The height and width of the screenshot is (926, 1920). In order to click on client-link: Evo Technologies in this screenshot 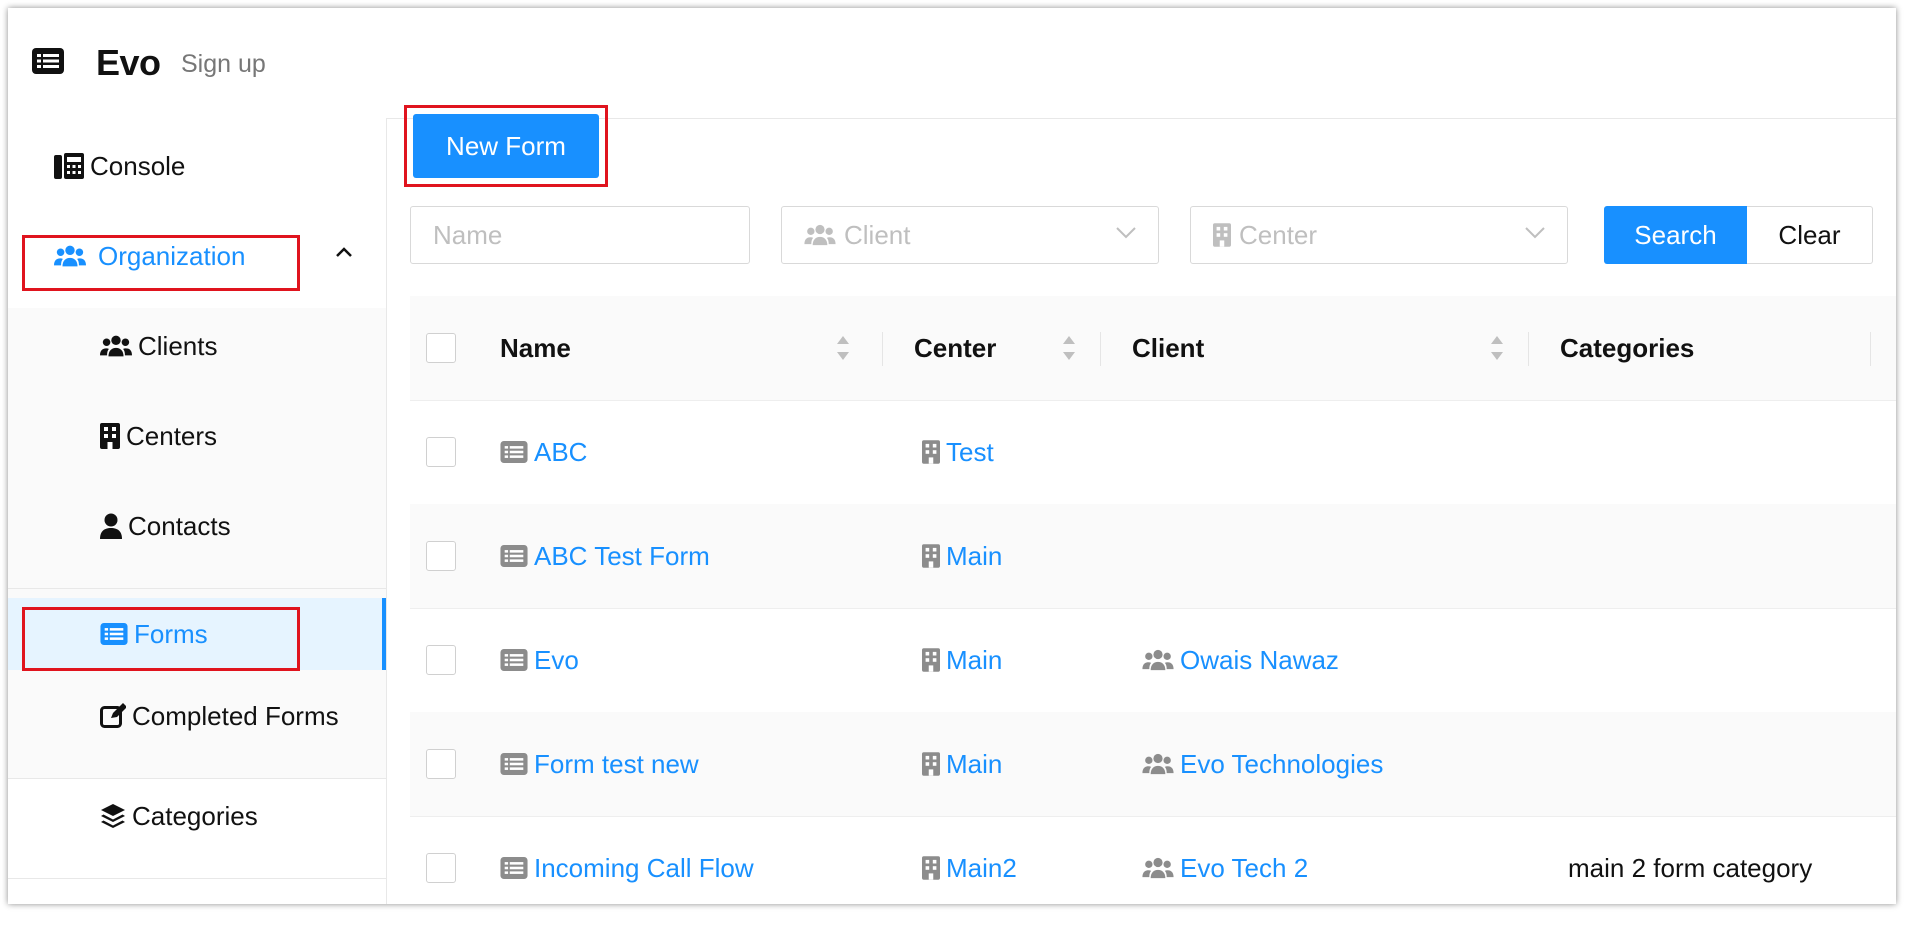, I will do `click(1281, 764)`.